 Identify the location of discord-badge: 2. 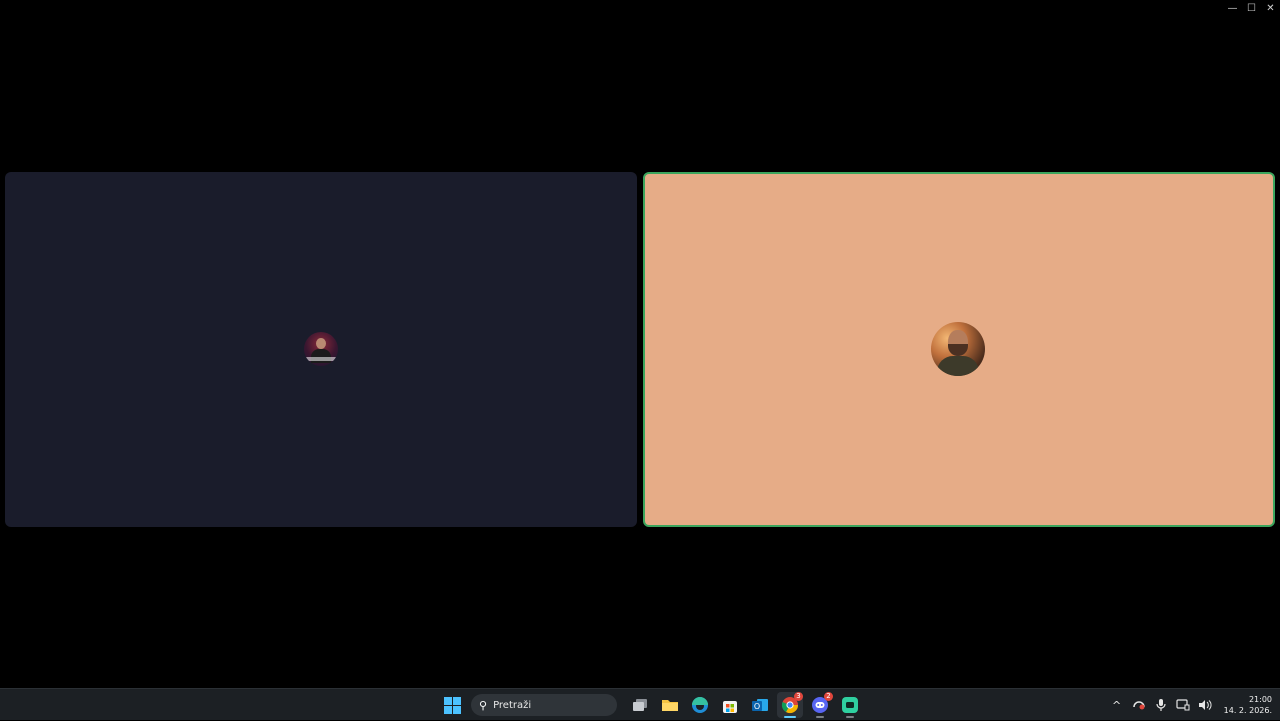
(828, 696).